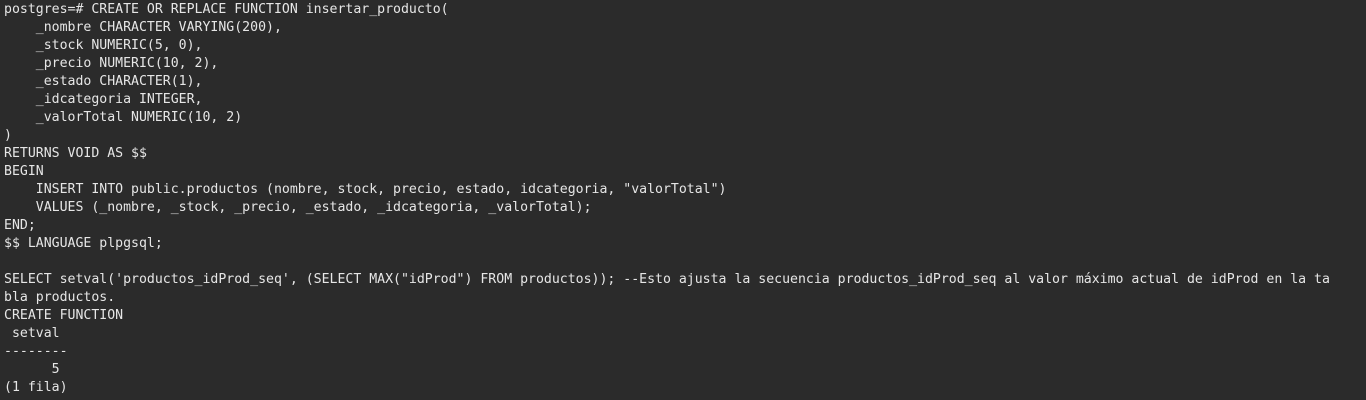 This screenshot has height=400, width=1366. What do you see at coordinates (83, 243) in the screenshot?
I see `sql-line: $$ LANGUAGE plpgsql;` at bounding box center [83, 243].